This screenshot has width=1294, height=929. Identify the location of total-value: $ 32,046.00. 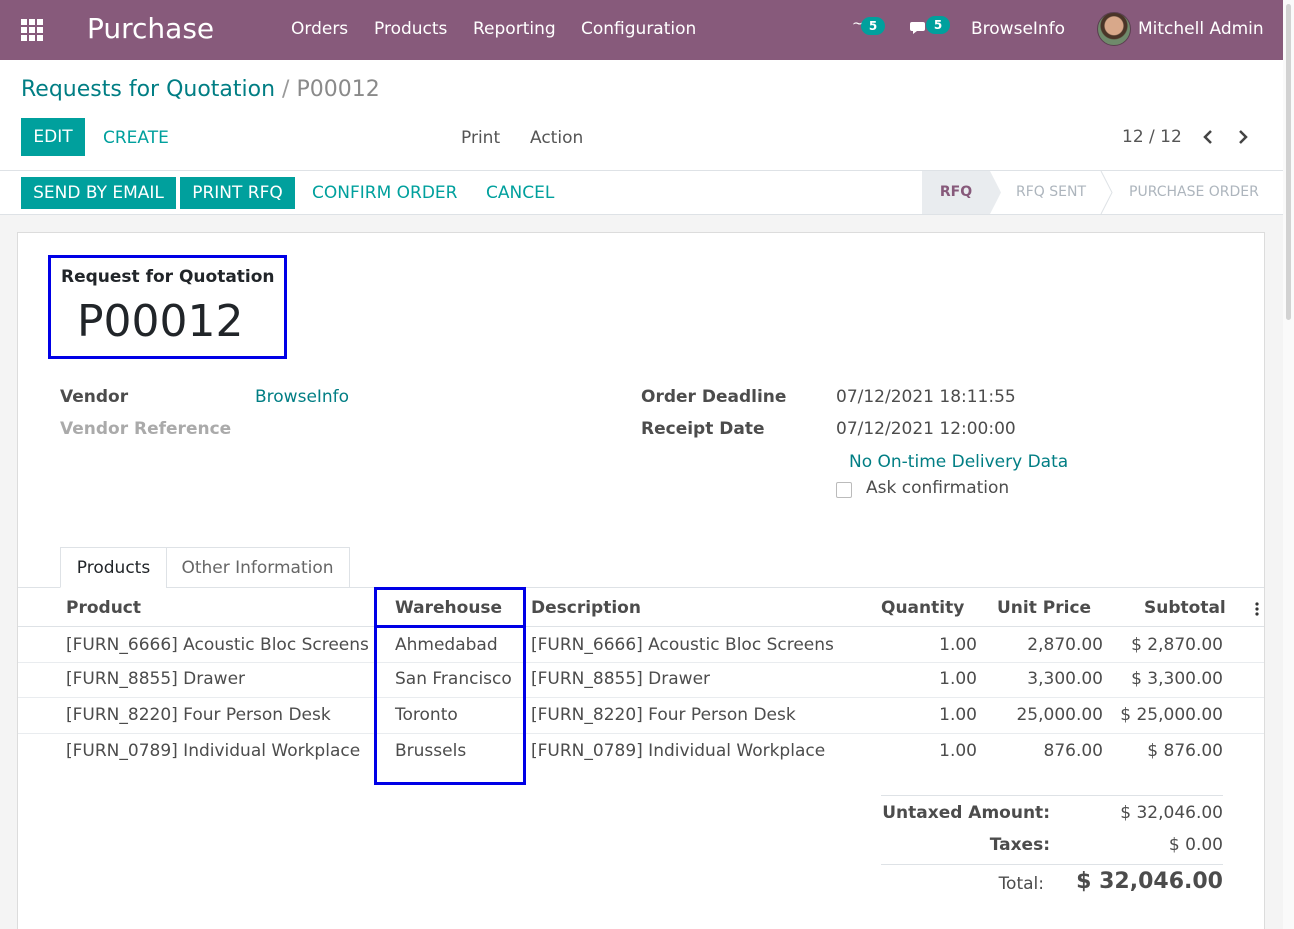
(1149, 881).